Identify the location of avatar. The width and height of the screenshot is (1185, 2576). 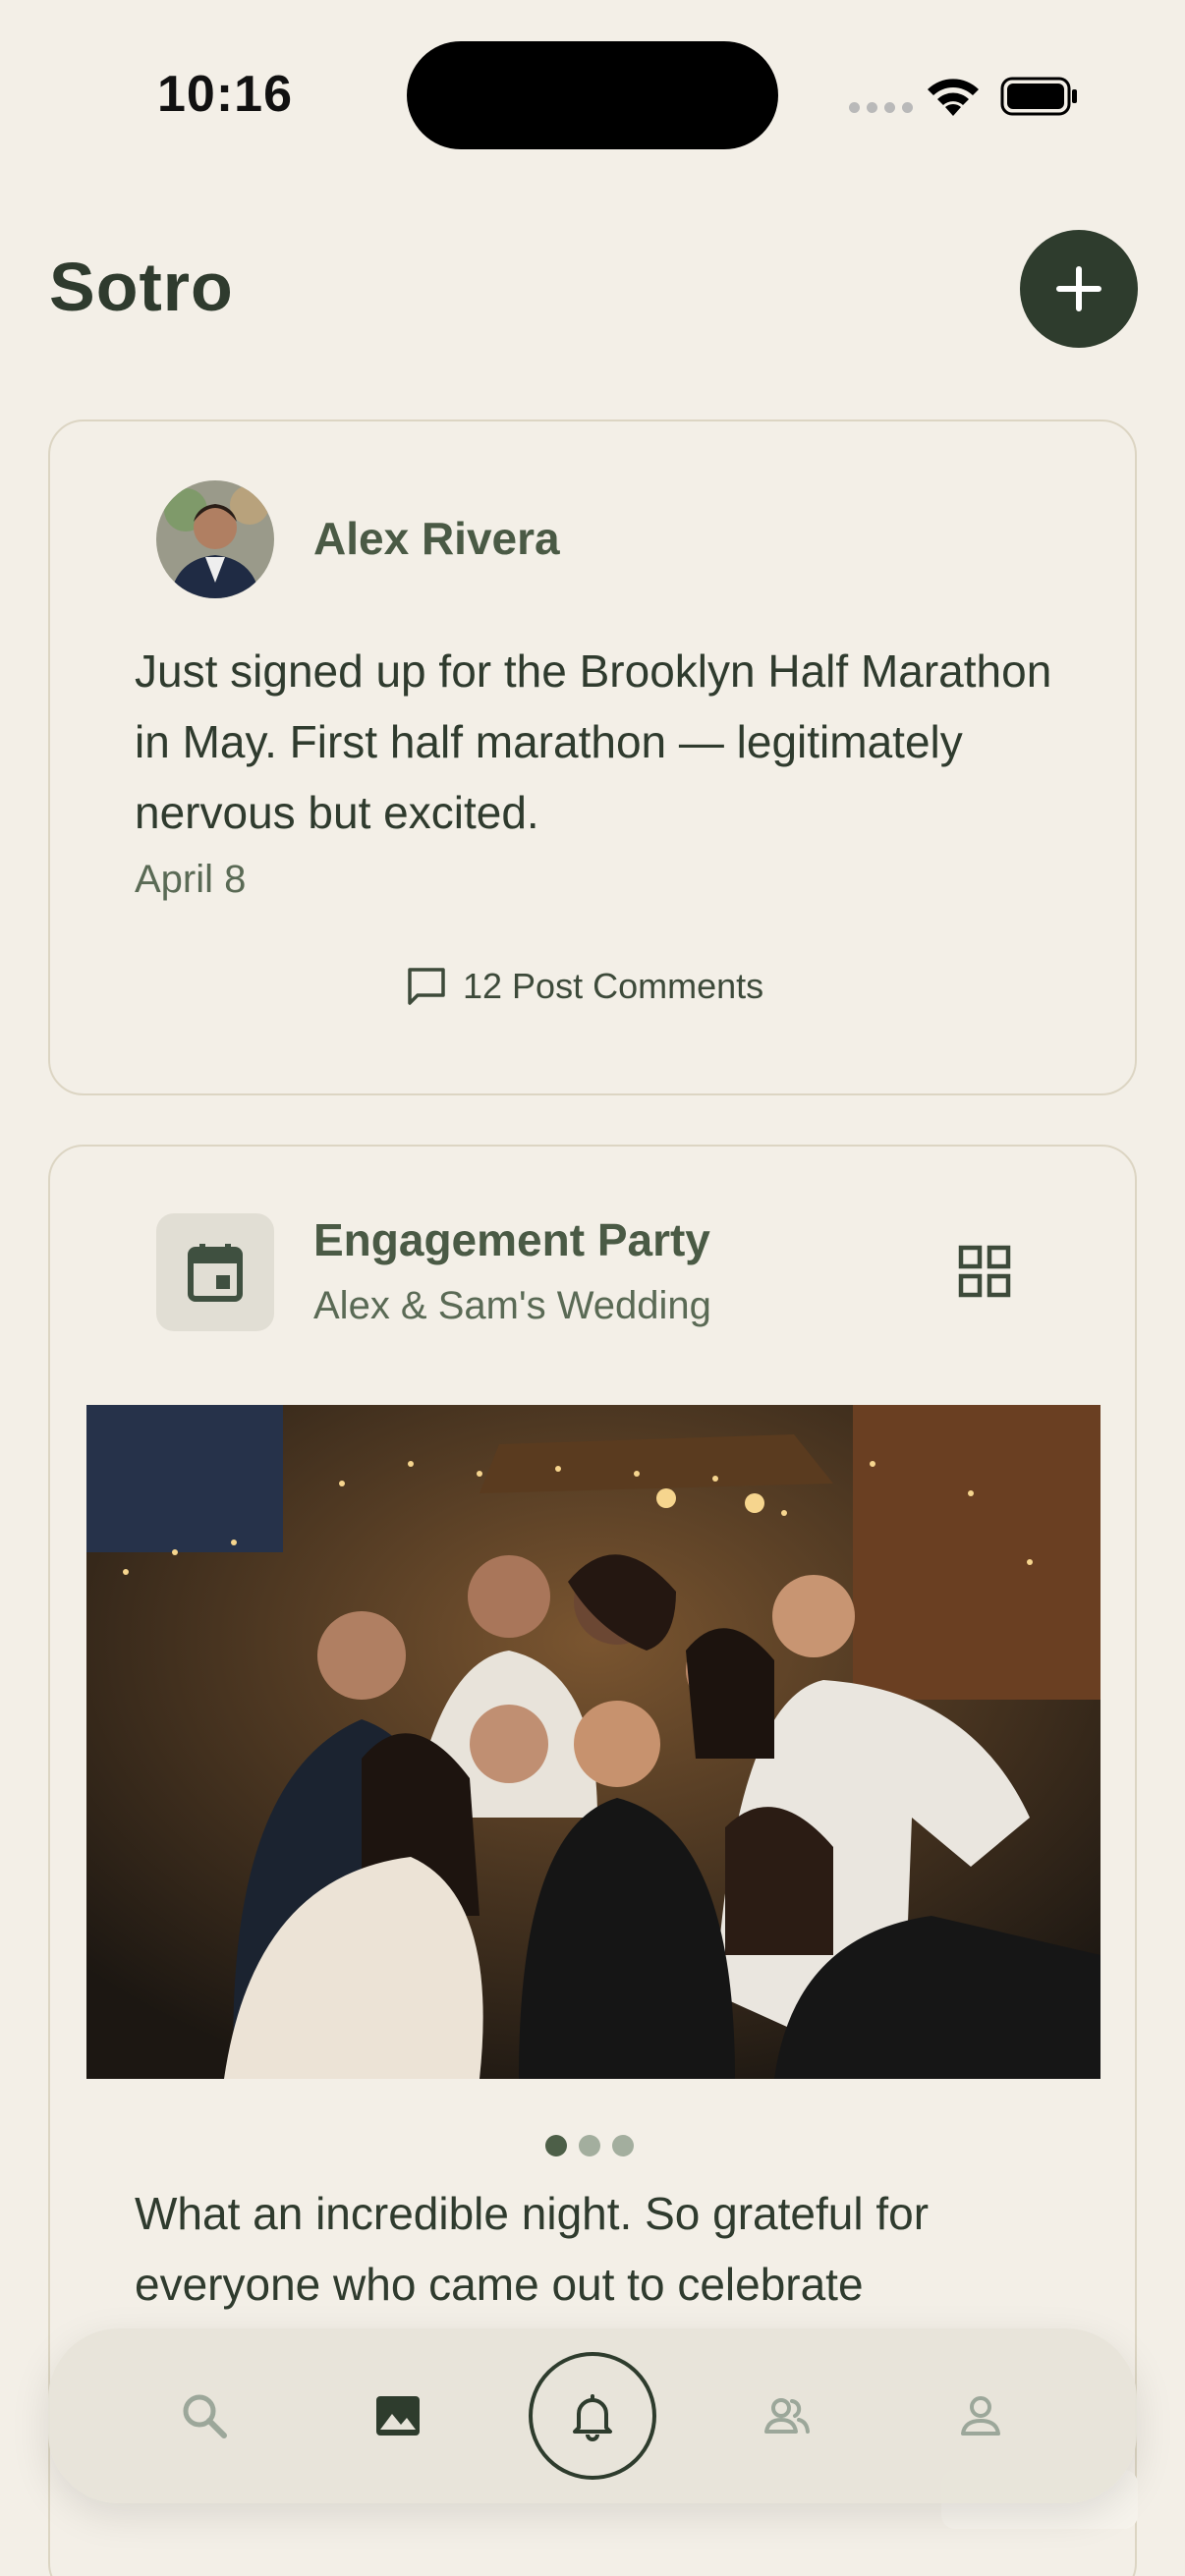
(215, 539).